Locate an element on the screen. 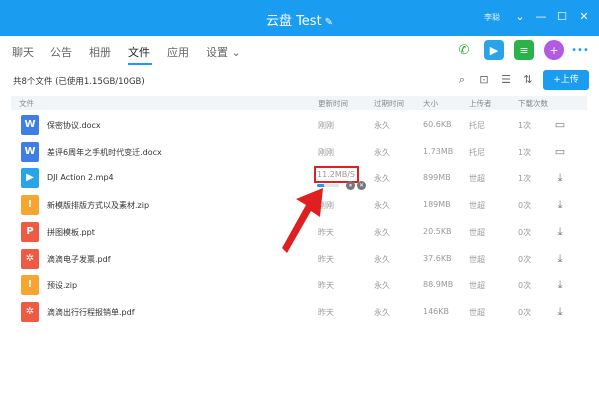 Image resolution: width=599 pixels, height=405 pixels. apps-icon: + is located at coordinates (554, 50).